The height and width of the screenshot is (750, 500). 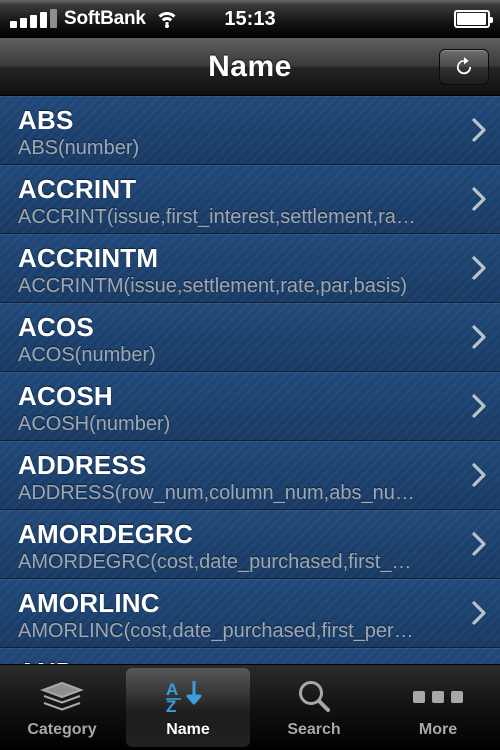 What do you see at coordinates (106, 534) in the screenshot?
I see `list-item-name: AMORDEGRC` at bounding box center [106, 534].